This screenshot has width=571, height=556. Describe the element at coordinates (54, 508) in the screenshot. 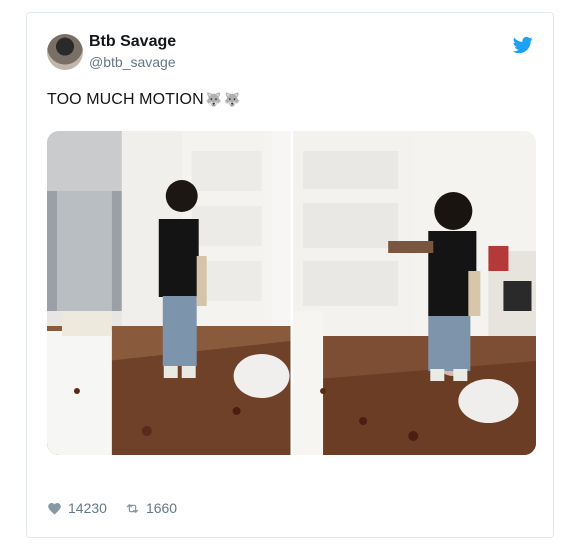

I see `heart-icon` at that location.